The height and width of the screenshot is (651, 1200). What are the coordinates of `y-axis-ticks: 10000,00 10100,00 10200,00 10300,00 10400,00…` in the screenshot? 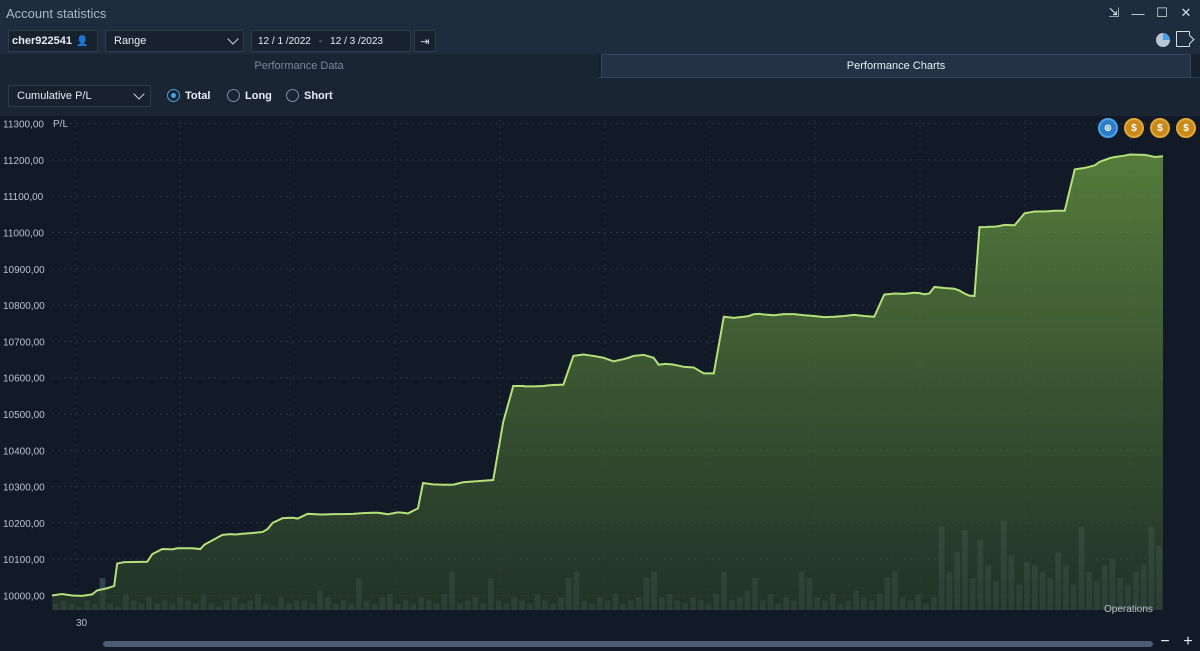 It's located at (24, 361).